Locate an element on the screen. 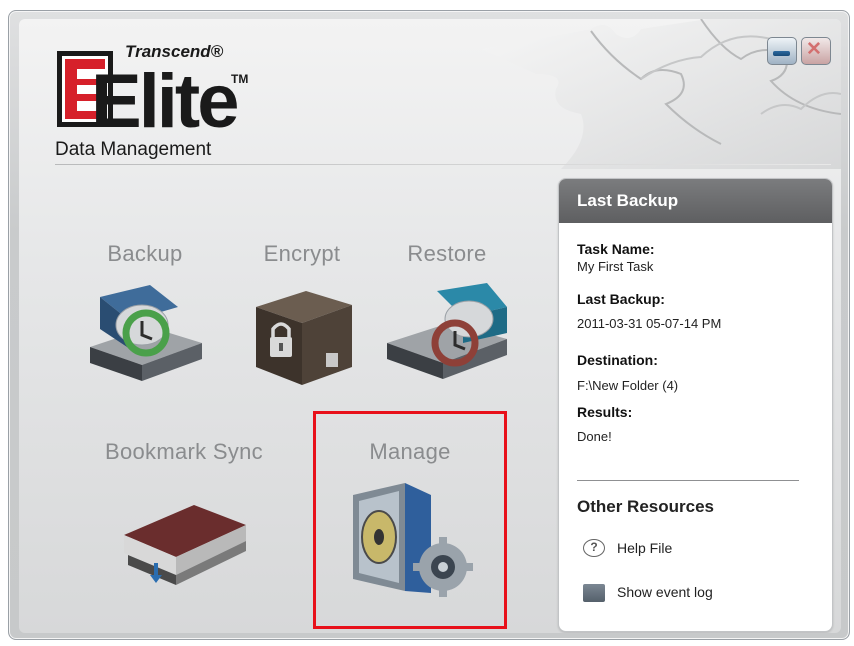 The image size is (854, 646). other-resources-title: Other Resources is located at coordinates (645, 506).